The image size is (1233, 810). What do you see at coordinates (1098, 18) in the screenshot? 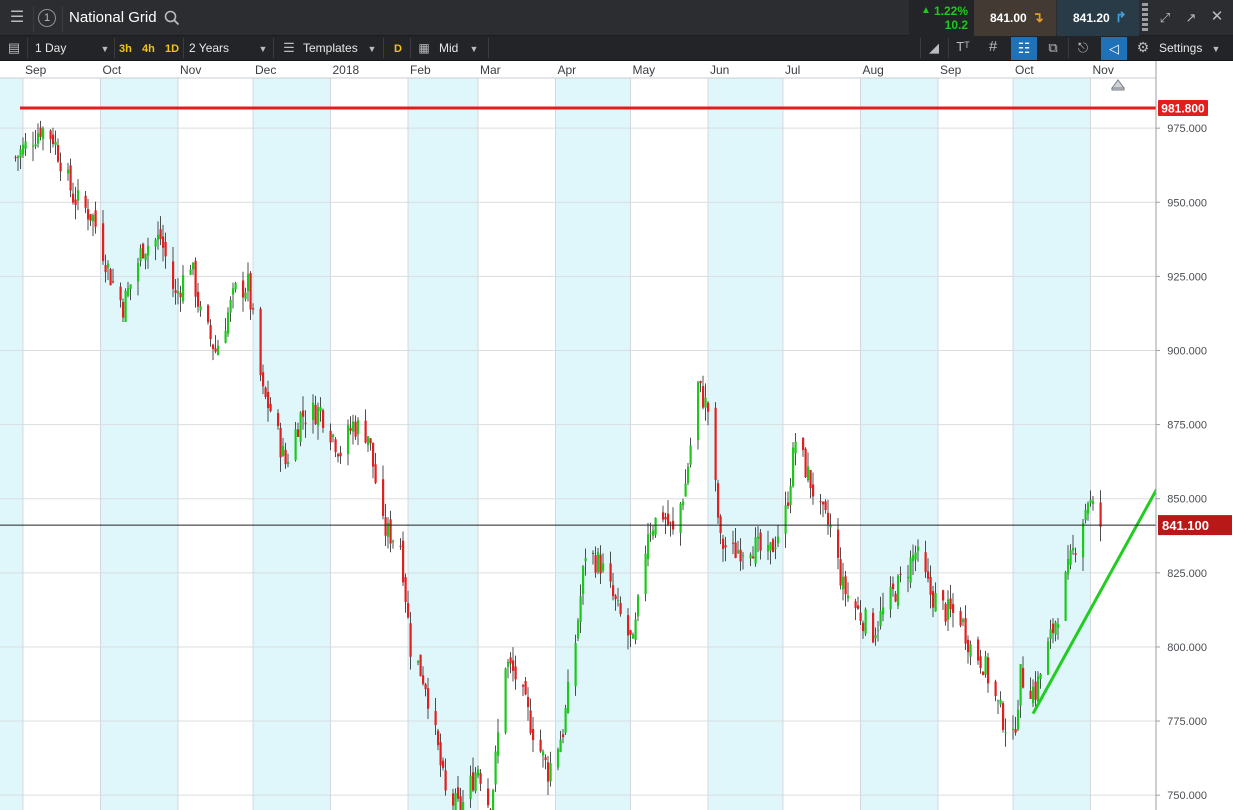
I see `buy-button: 841.20 ↱` at bounding box center [1098, 18].